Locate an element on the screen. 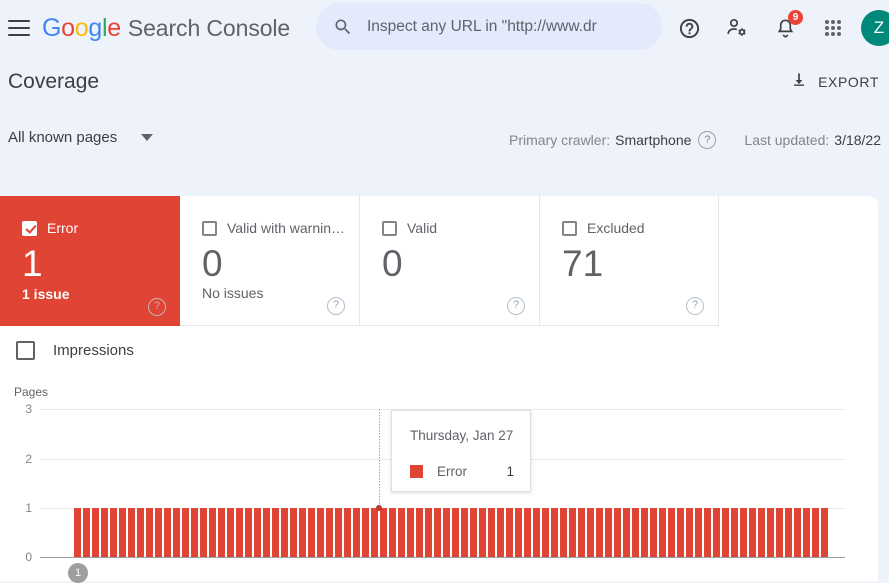  impressions-toggle: Impressions is located at coordinates (75, 350).